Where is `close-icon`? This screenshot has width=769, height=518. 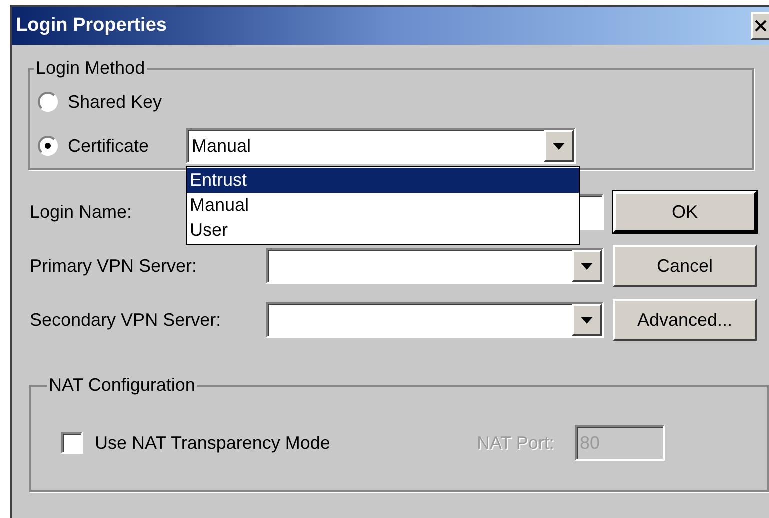 close-icon is located at coordinates (761, 26).